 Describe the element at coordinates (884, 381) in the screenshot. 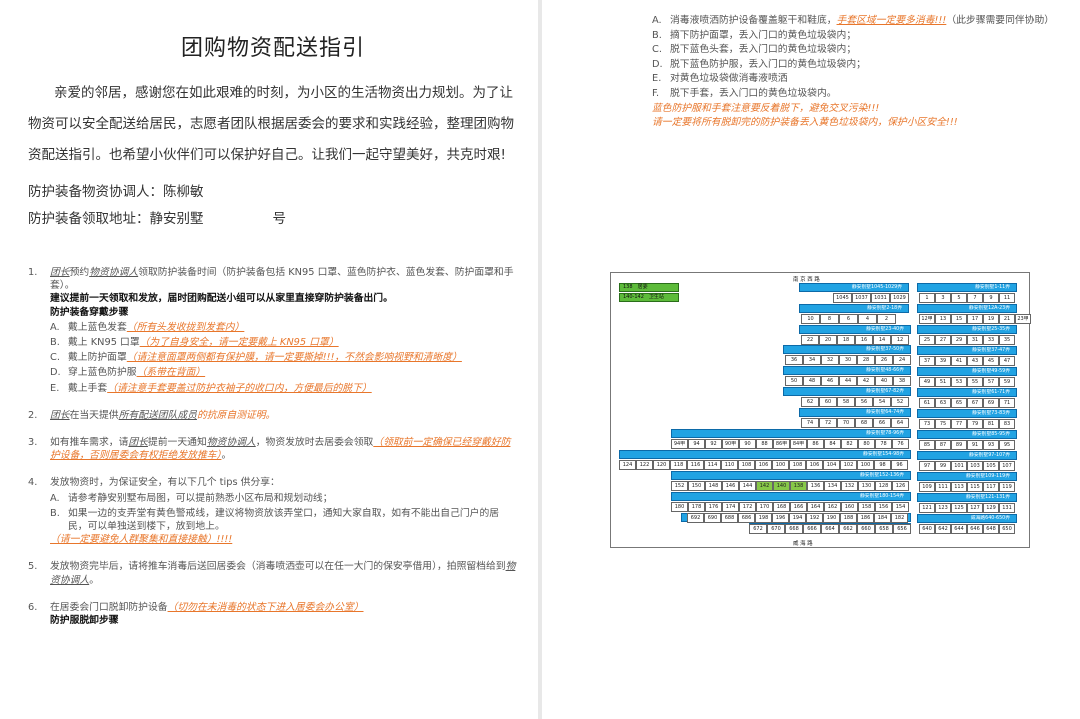

I see `house-cell: 40` at that location.